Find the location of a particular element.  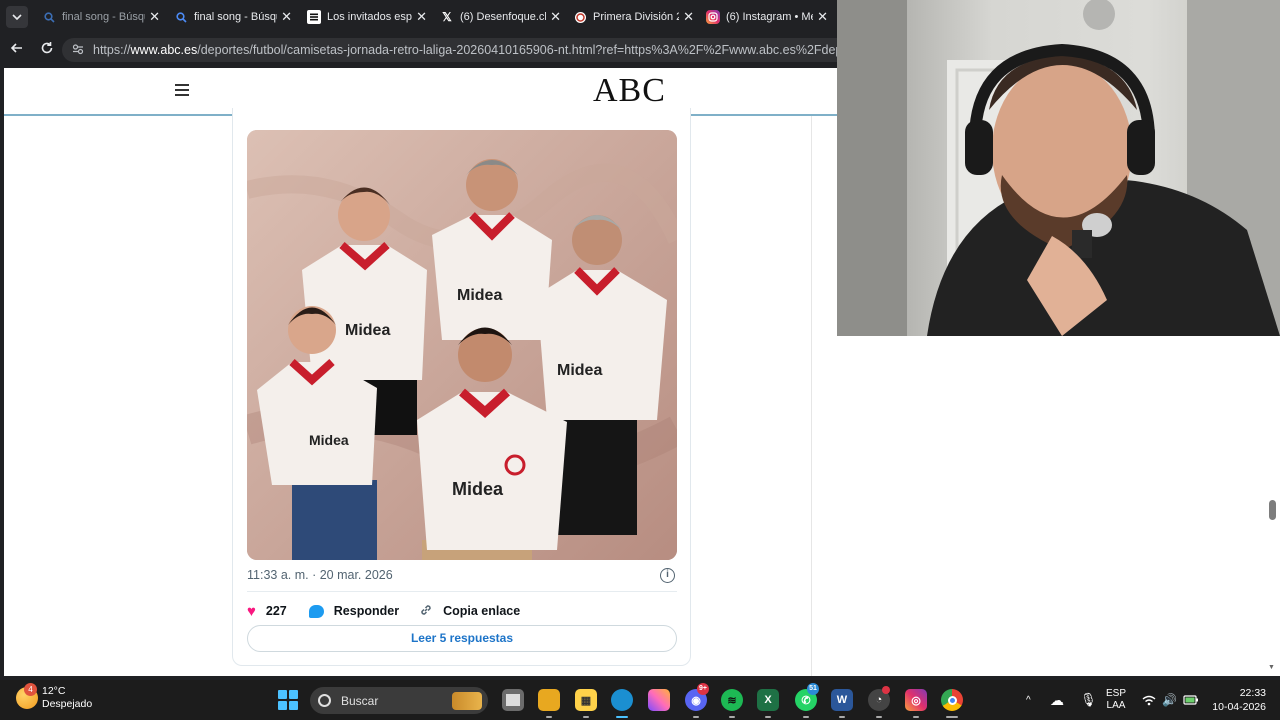

start-button is located at coordinates (288, 700).